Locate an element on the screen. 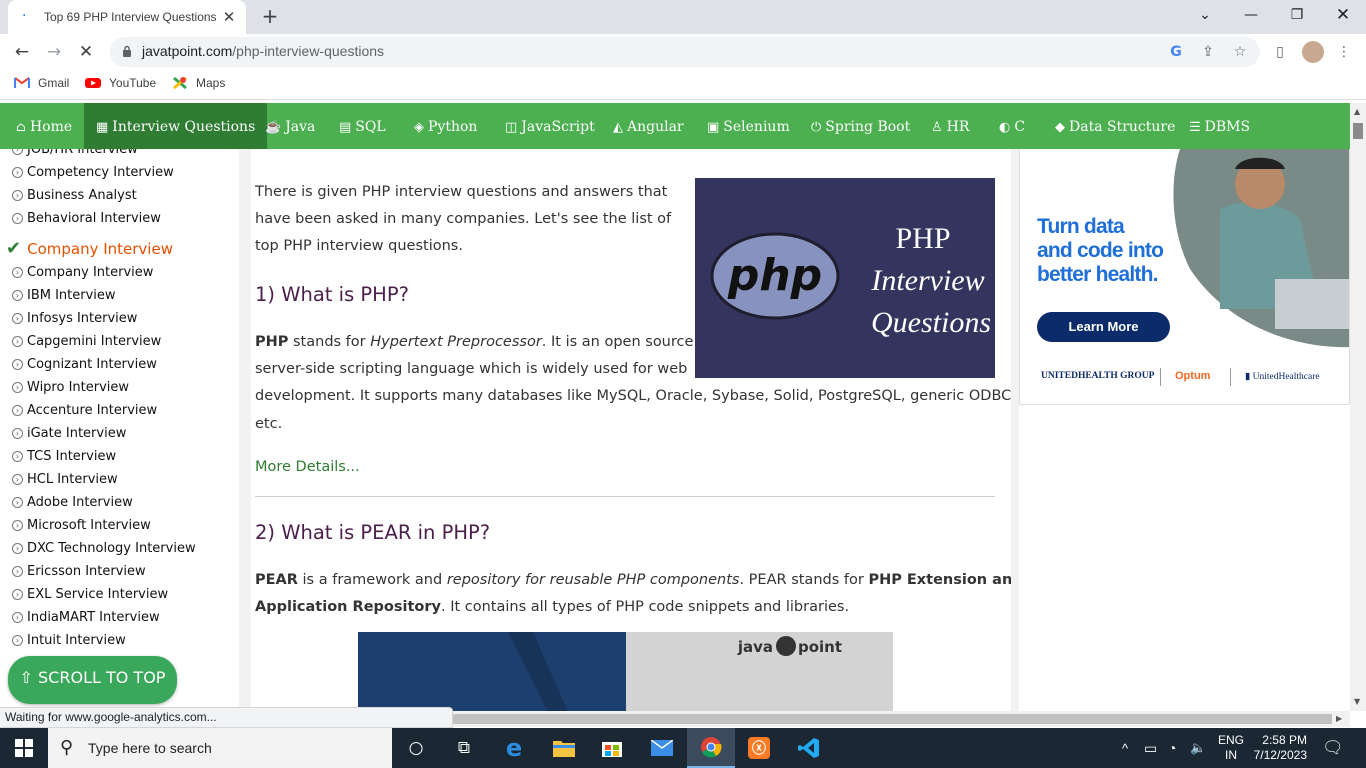  nav-data-structure: ◆ Data Structure is located at coordinates (1115, 126).